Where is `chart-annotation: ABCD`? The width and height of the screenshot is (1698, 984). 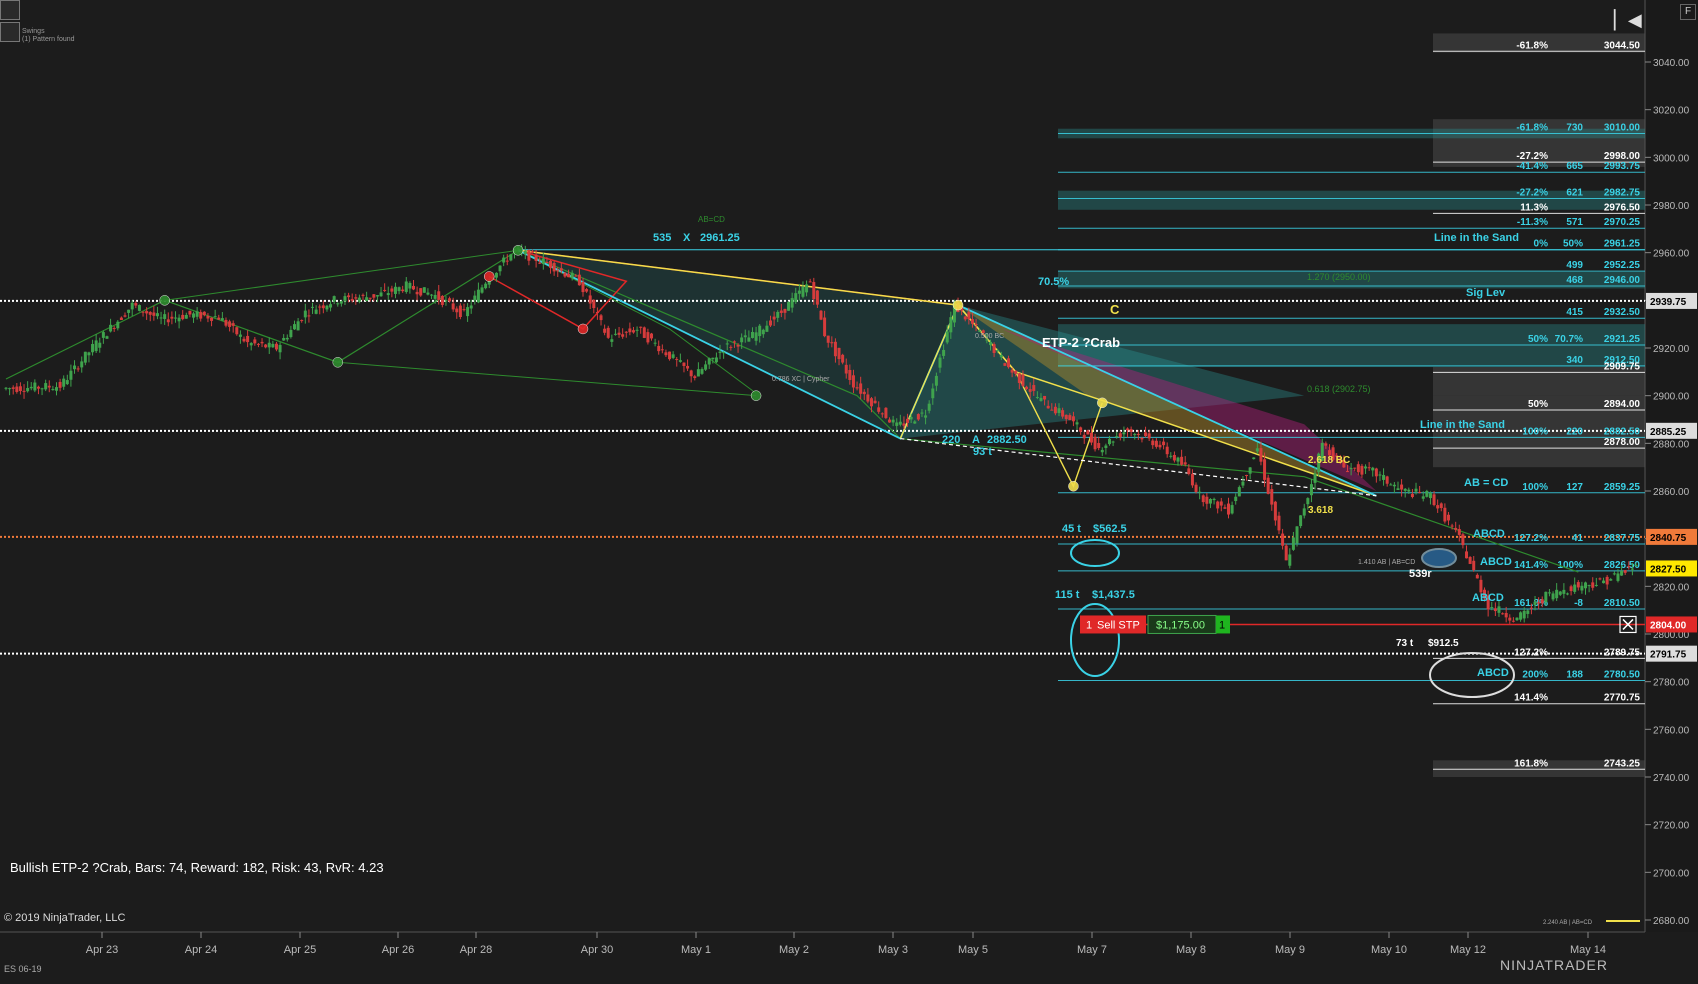 chart-annotation: ABCD is located at coordinates (1489, 534).